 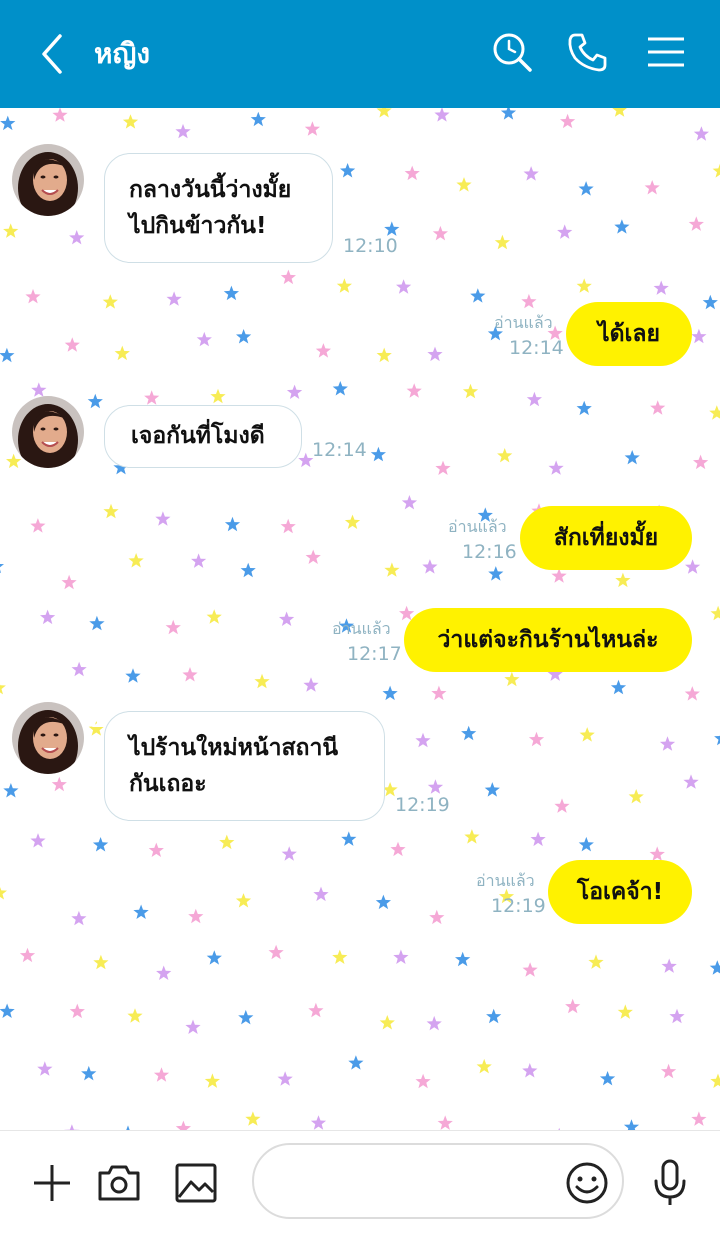 What do you see at coordinates (203, 436) in the screenshot?
I see `incoming-message-bubble: เจอกันที่โมงดี` at bounding box center [203, 436].